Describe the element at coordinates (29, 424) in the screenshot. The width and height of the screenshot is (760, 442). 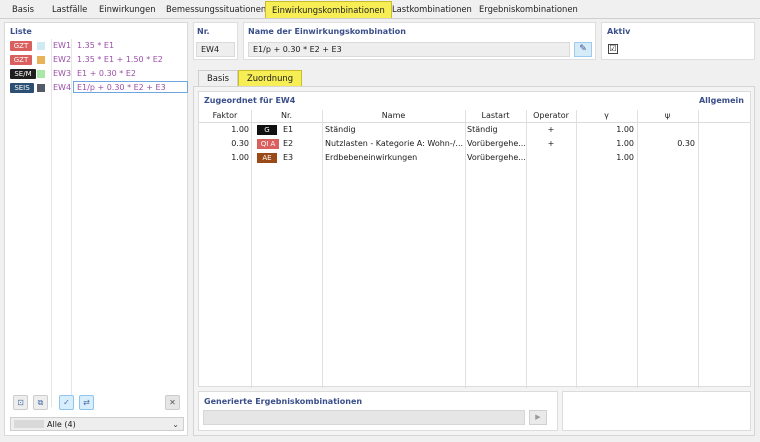
I see `filter-swatch` at that location.